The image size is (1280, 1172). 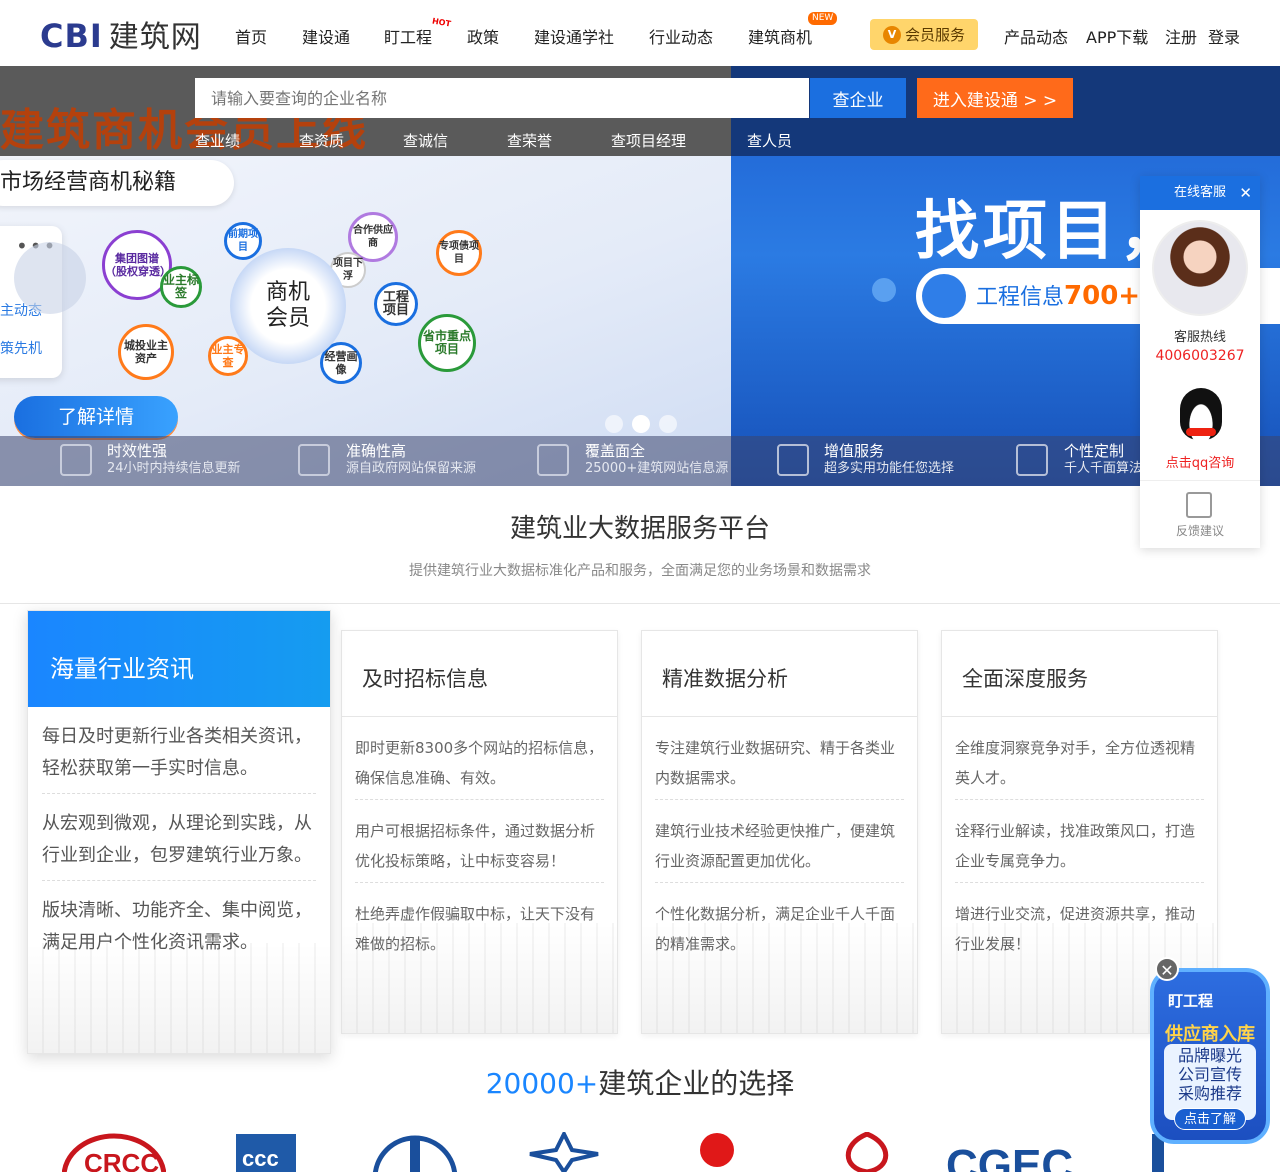 I want to click on feature-title: 个性定制, so click(x=1094, y=451).